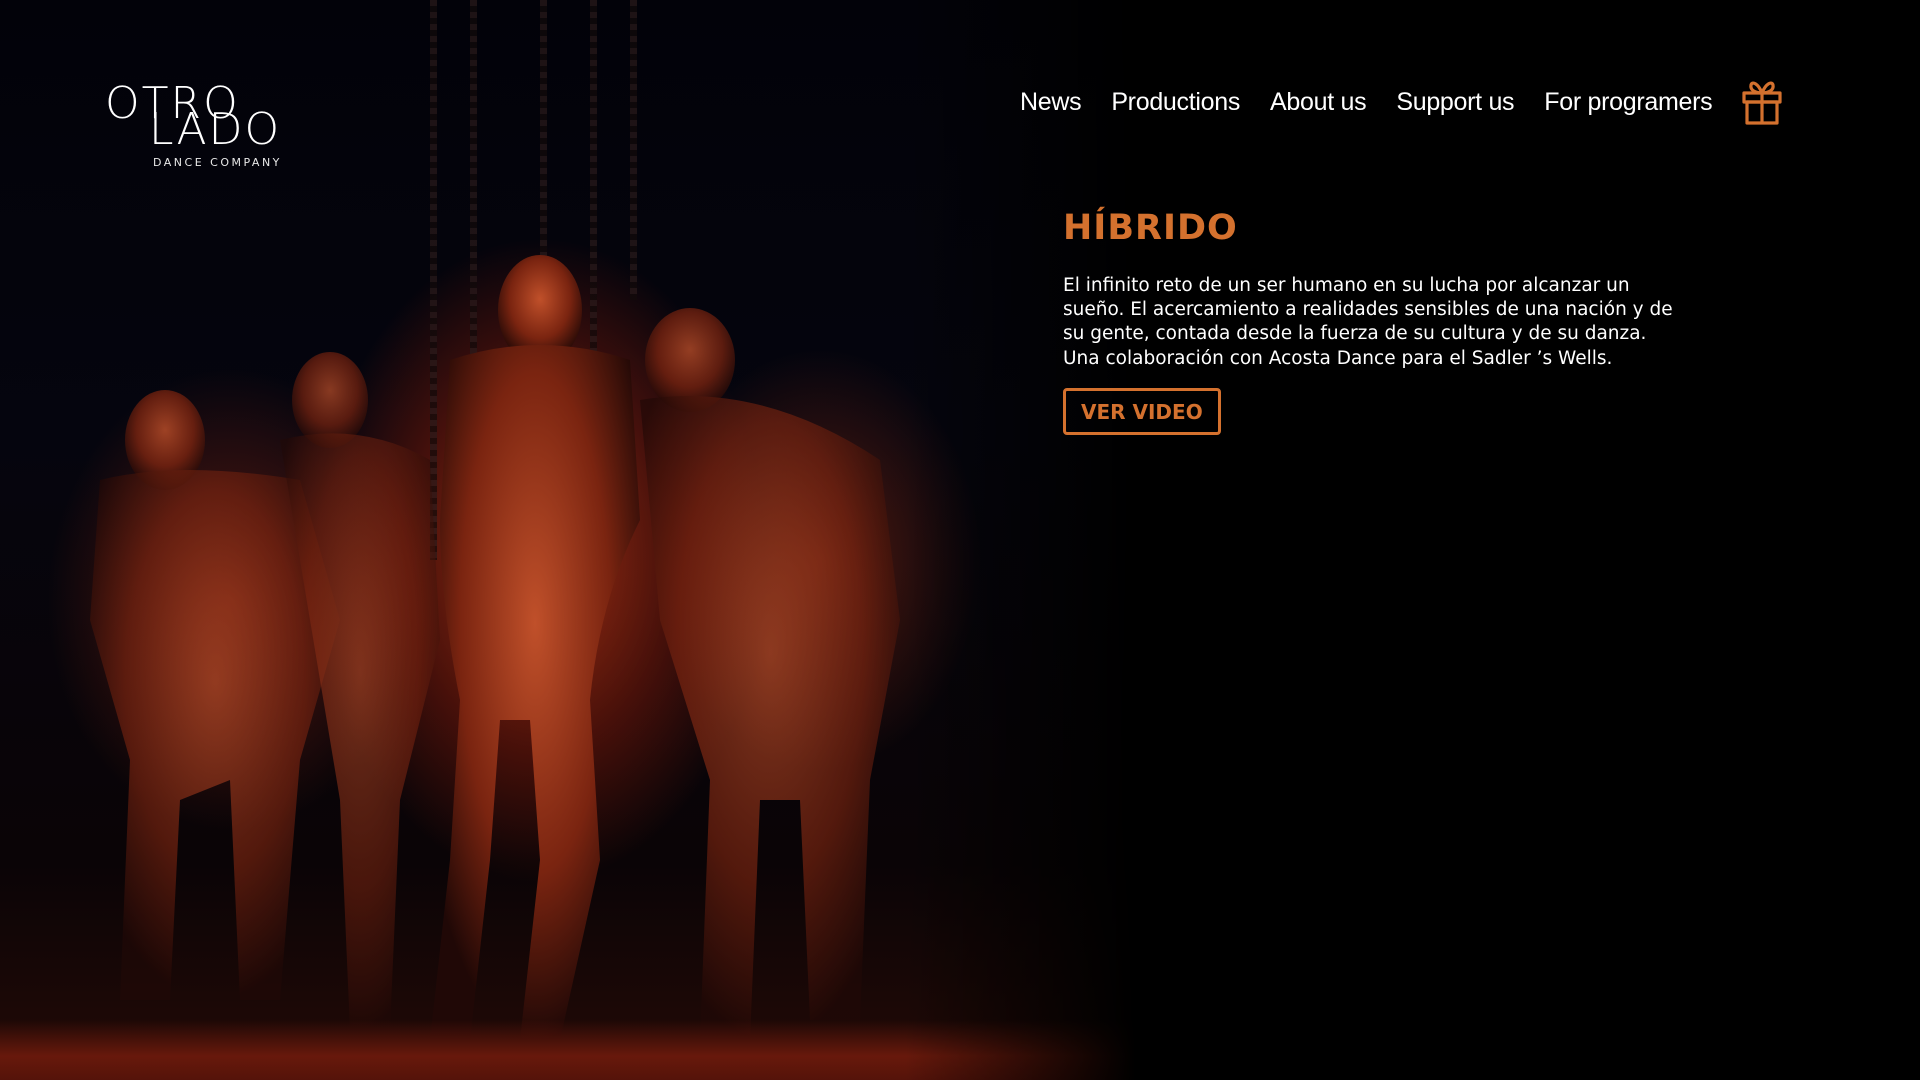  What do you see at coordinates (1142, 411) in the screenshot?
I see `watch-video-button: VER VIDEO` at bounding box center [1142, 411].